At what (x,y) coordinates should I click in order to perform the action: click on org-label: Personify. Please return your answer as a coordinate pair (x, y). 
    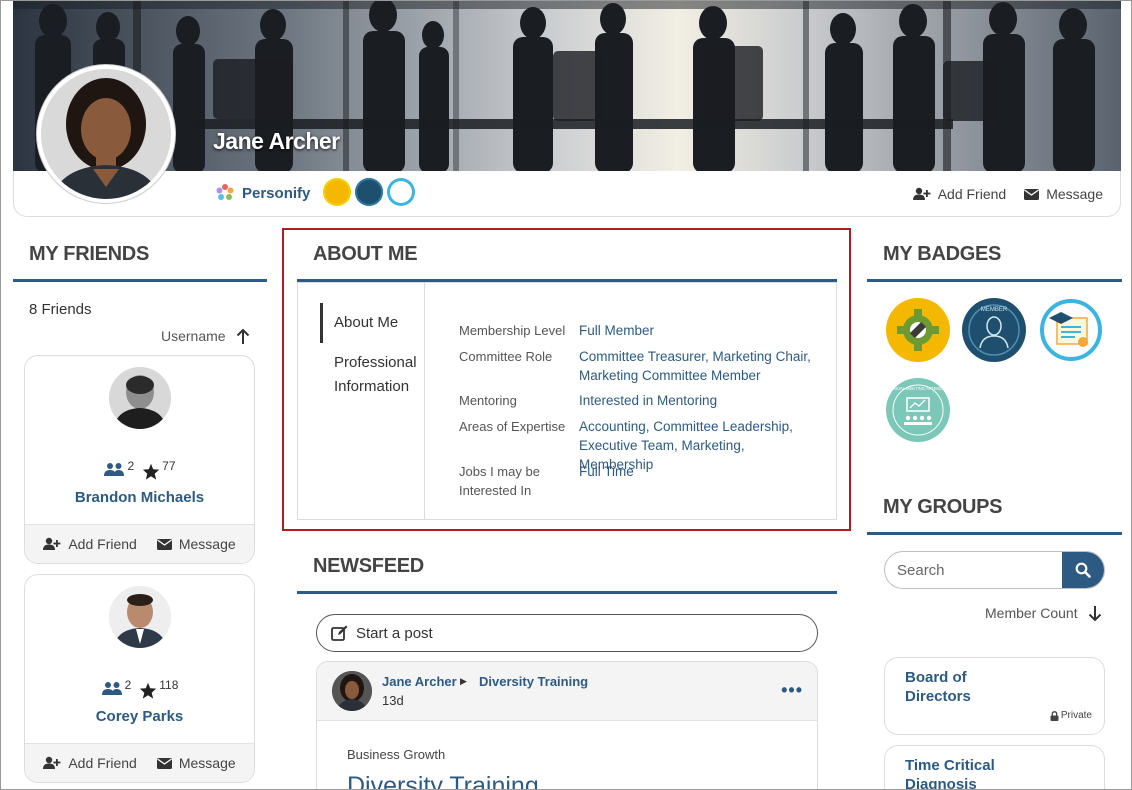
    Looking at the image, I should click on (276, 193).